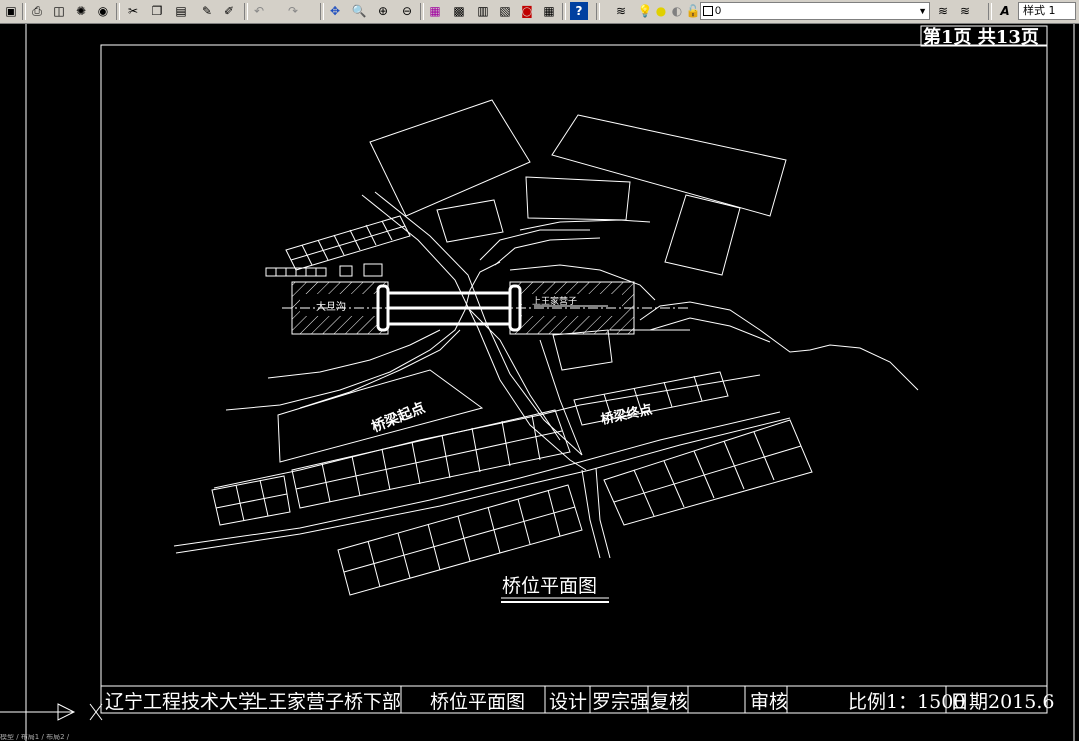  Describe the element at coordinates (325, 702) in the screenshot. I see `title-block-project: 上王家营子桥下部` at that location.